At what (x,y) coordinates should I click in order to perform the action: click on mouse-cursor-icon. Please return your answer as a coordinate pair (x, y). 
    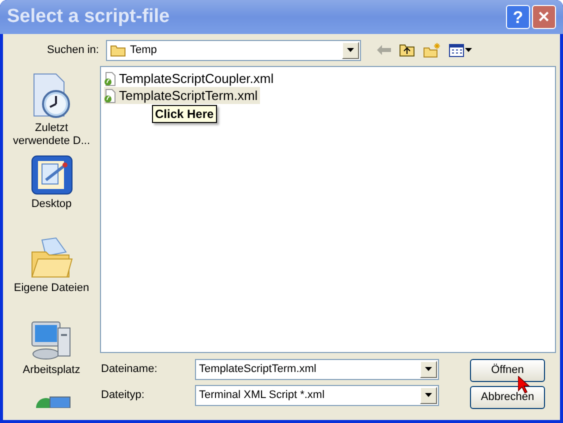
    Looking at the image, I should click on (524, 385).